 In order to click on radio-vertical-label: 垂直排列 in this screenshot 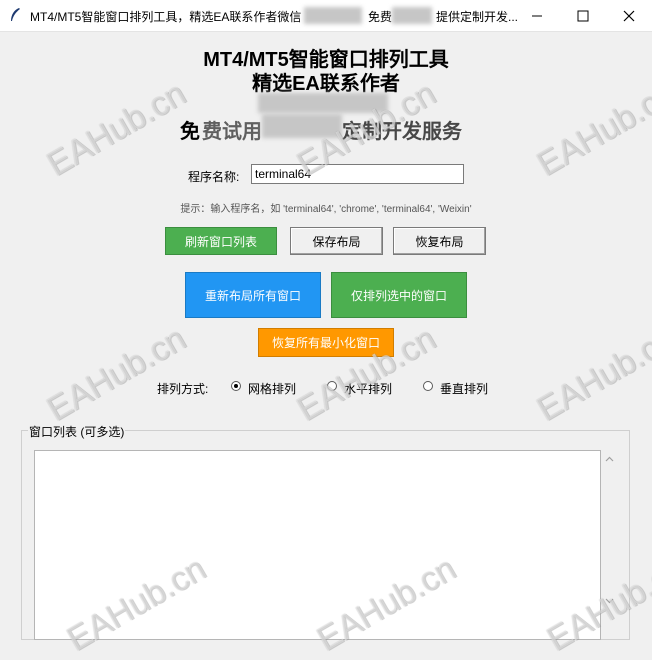, I will do `click(464, 388)`.